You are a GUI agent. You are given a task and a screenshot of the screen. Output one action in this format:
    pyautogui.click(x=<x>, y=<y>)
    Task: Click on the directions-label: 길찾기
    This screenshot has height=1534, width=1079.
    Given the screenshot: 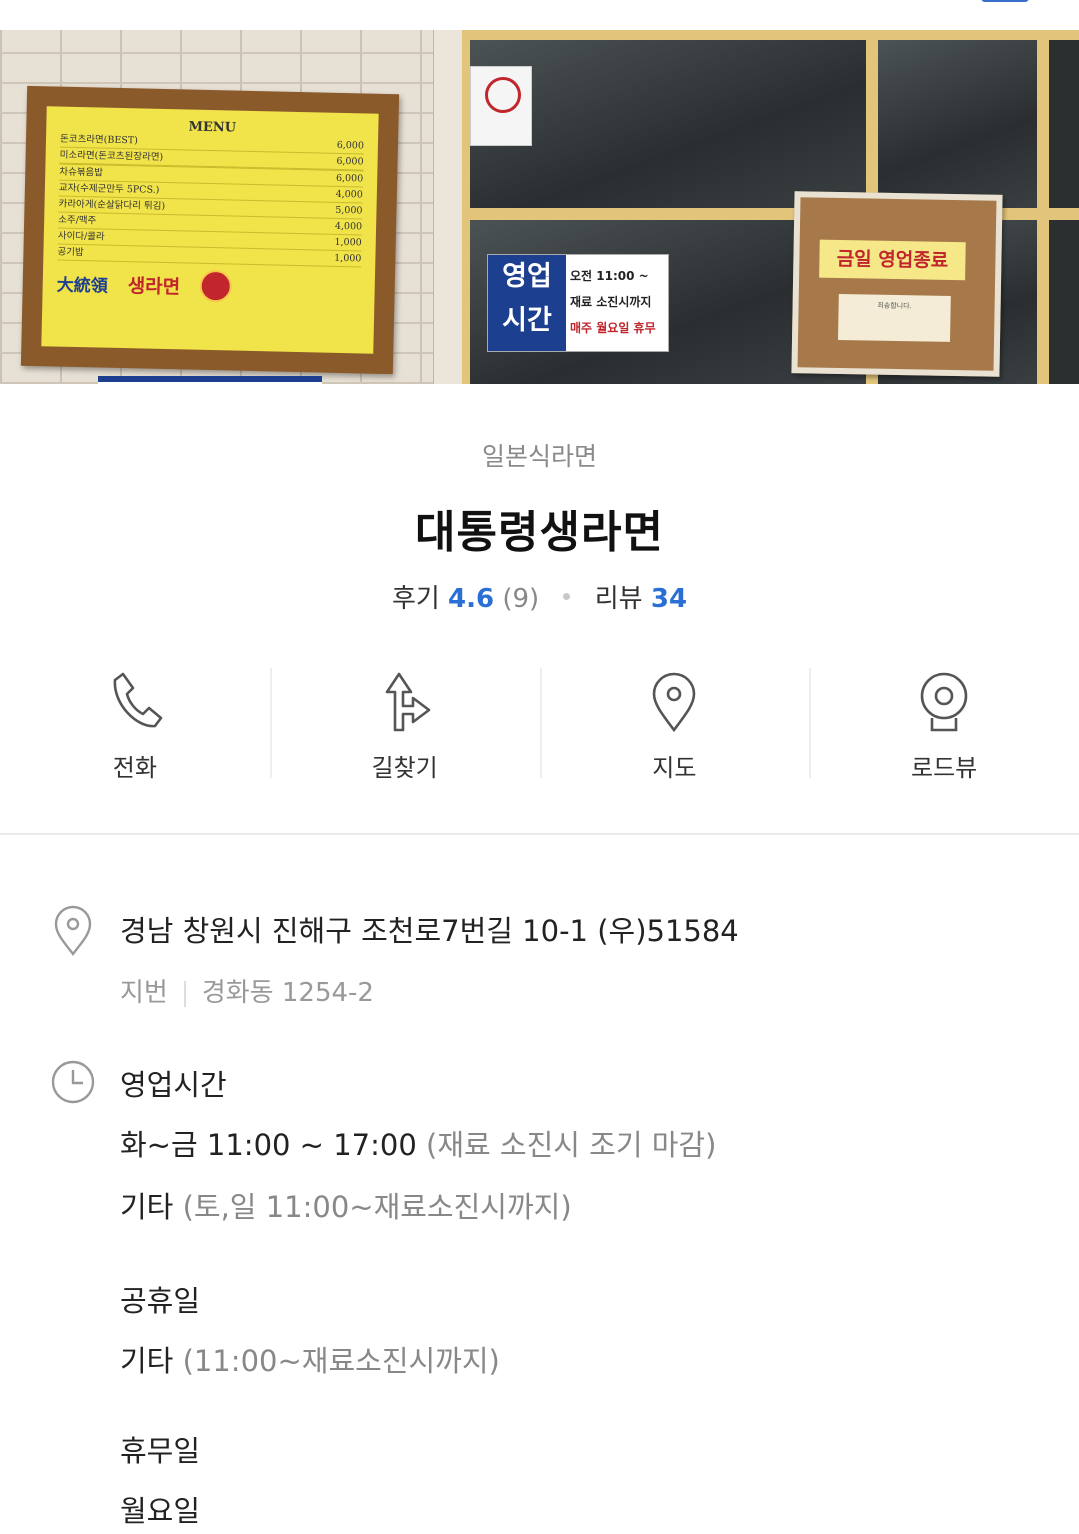 What is the action you would take?
    pyautogui.click(x=404, y=768)
    